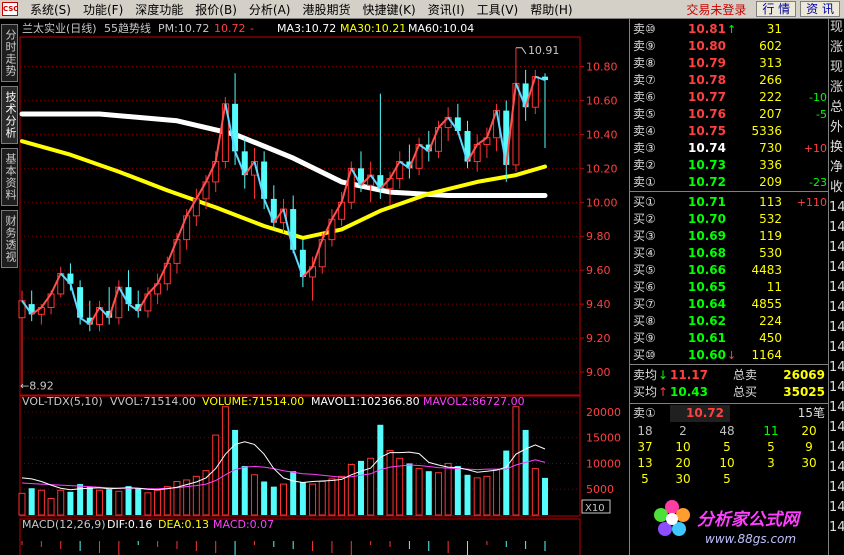 This screenshot has height=555, width=844. What do you see at coordinates (602, 66) in the screenshot?
I see `price-tick-label: 10.80` at bounding box center [602, 66].